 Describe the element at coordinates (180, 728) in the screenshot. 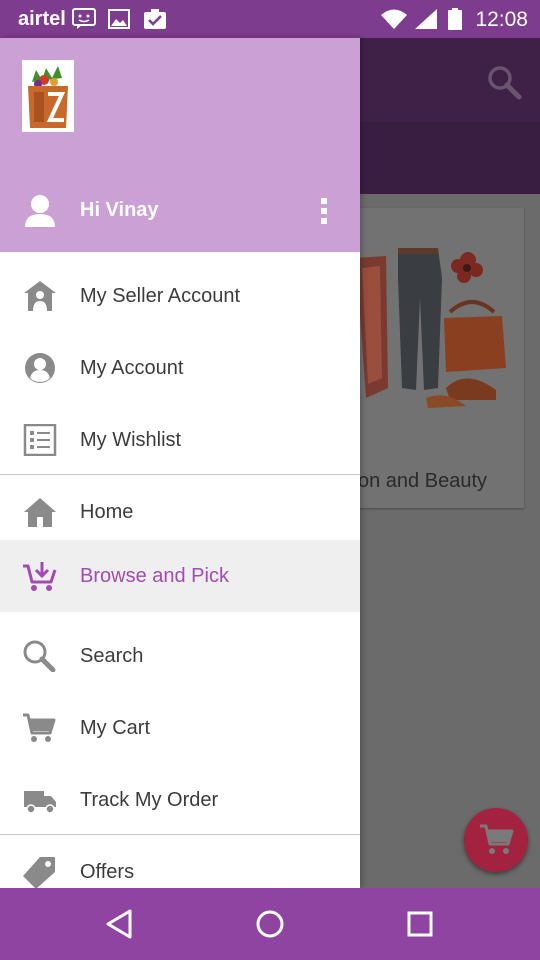

I see `menu-item-my-cart: My Cart` at that location.